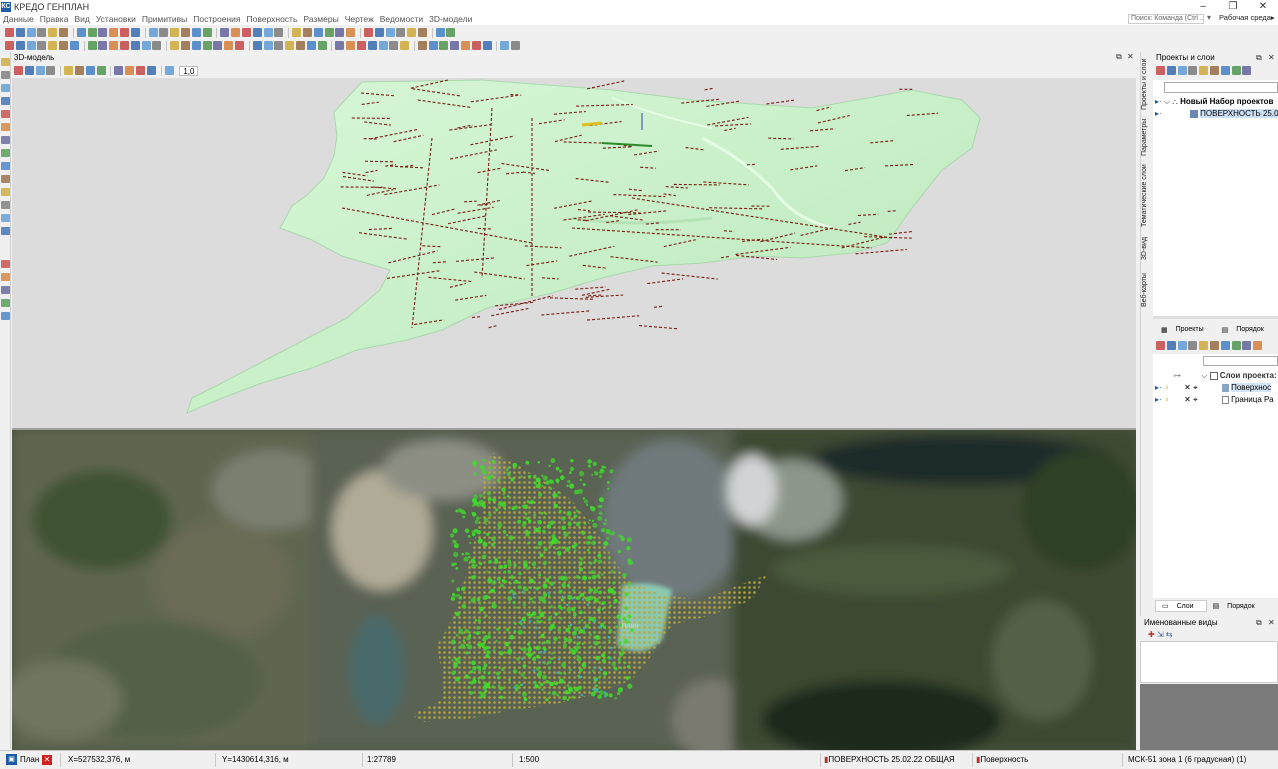  Describe the element at coordinates (381, 759) in the screenshot. I see `view-scale: 1:27789` at that location.